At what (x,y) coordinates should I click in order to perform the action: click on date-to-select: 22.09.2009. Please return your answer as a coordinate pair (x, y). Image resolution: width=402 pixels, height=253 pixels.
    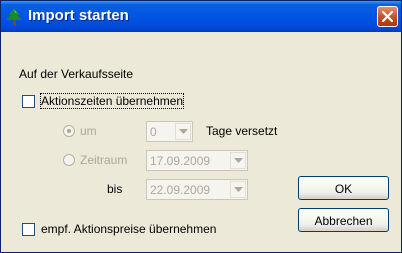
    Looking at the image, I should click on (197, 189).